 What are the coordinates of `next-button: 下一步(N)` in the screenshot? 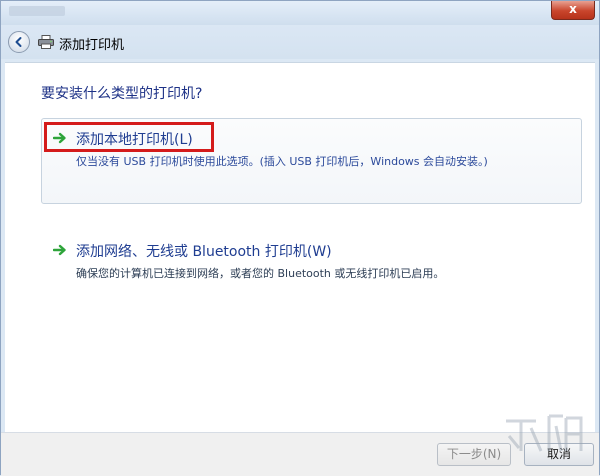 It's located at (474, 454).